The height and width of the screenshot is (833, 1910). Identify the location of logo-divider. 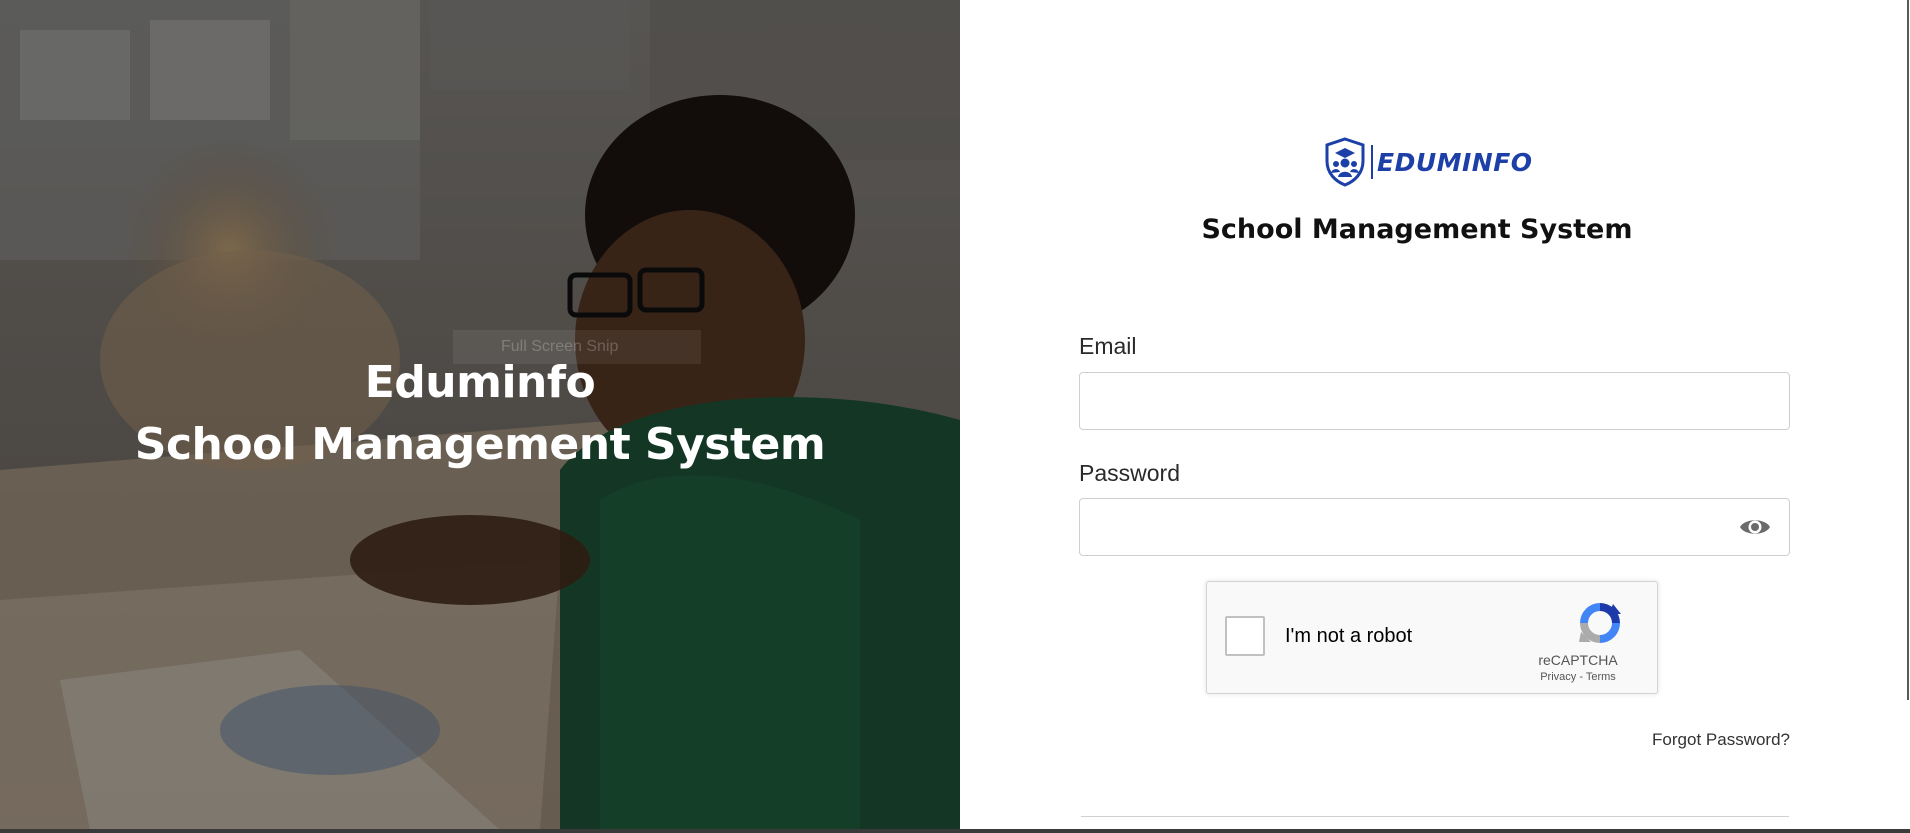
(1372, 162).